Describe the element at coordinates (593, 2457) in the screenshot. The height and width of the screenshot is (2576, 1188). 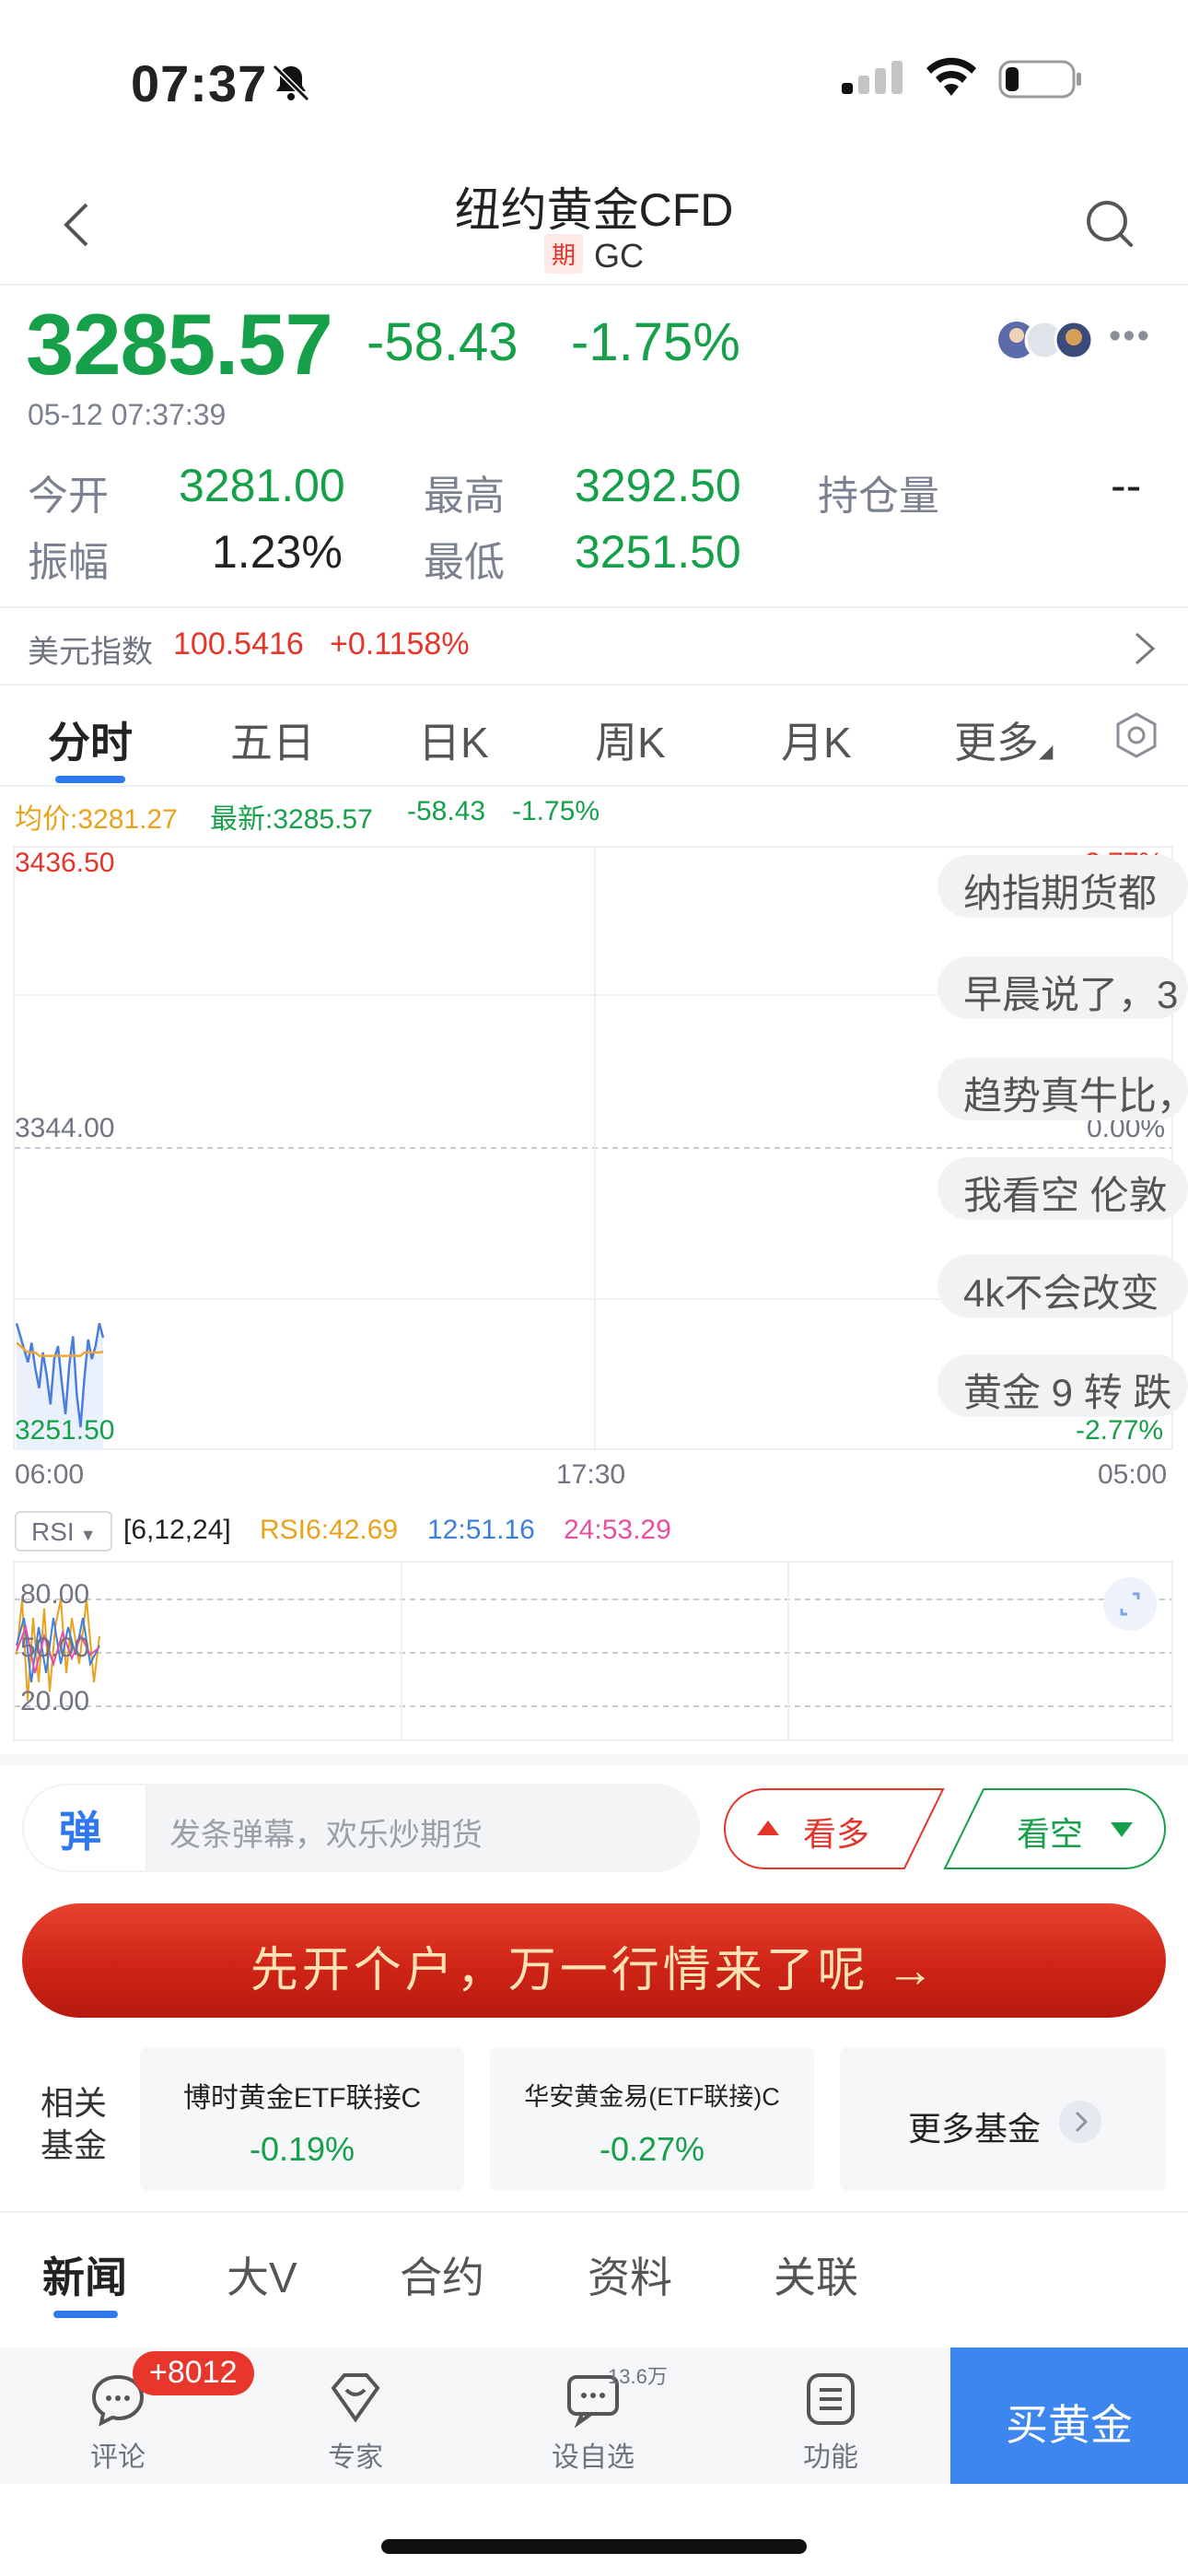
I see `watchlist-label: 设自选` at that location.